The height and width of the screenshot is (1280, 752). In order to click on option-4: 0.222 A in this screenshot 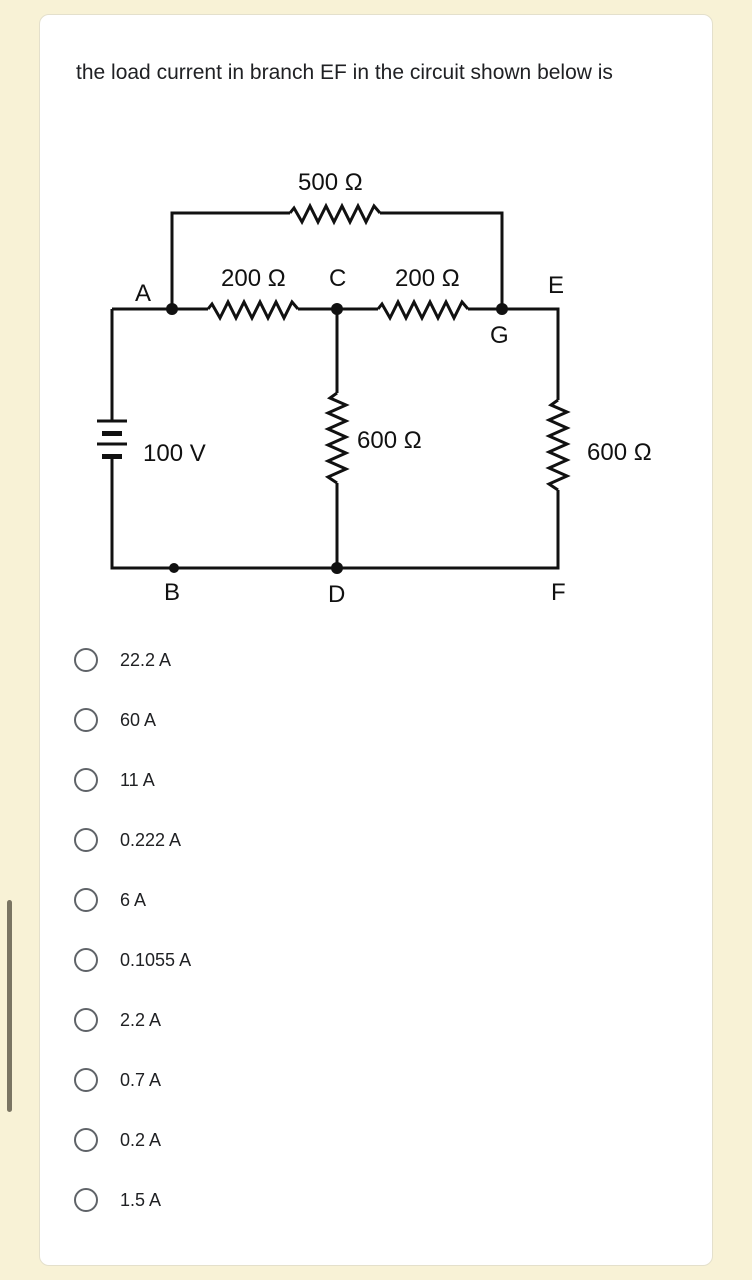, I will do `click(127, 840)`.